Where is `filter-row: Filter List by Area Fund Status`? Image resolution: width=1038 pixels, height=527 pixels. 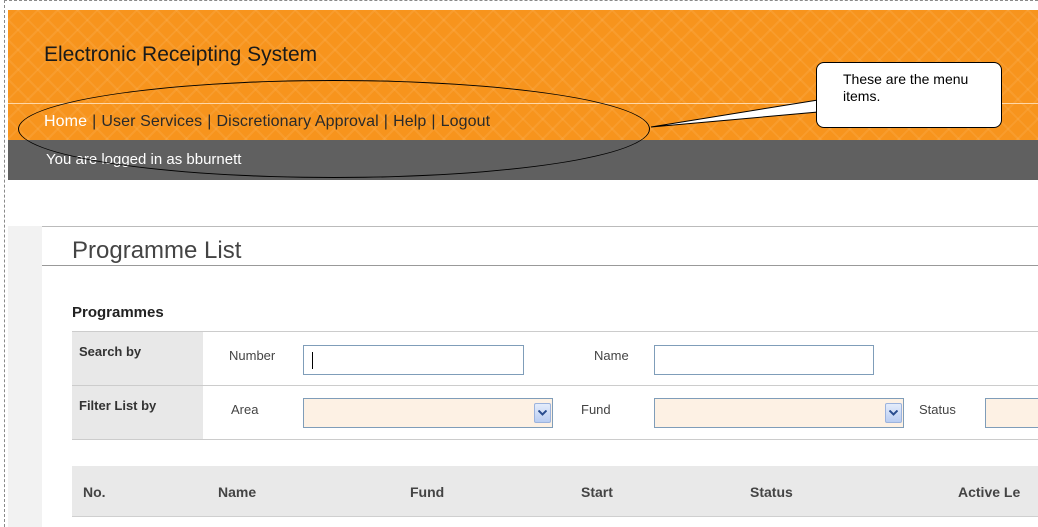
filter-row: Filter List by Area Fund Status is located at coordinates (555, 412).